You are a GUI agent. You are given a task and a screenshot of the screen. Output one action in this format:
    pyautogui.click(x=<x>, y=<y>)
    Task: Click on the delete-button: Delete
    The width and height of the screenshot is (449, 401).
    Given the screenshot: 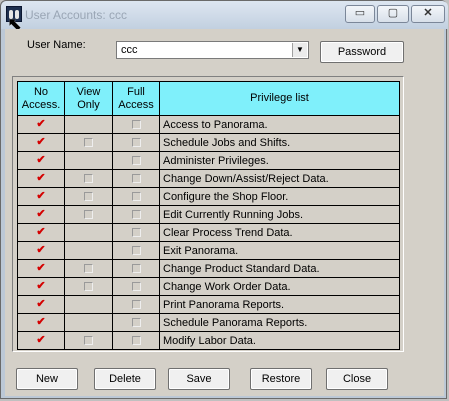 What is the action you would take?
    pyautogui.click(x=125, y=379)
    